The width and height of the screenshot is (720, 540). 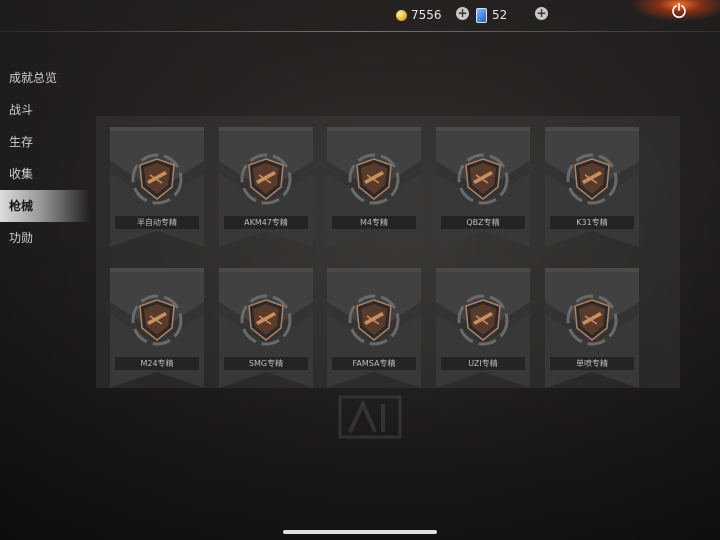 I want to click on coin-balance: 7556, so click(x=419, y=15).